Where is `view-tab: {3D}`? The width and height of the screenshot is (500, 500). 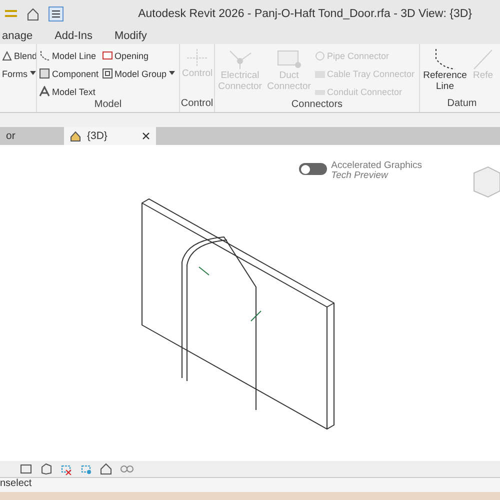 view-tab: {3D} is located at coordinates (110, 136).